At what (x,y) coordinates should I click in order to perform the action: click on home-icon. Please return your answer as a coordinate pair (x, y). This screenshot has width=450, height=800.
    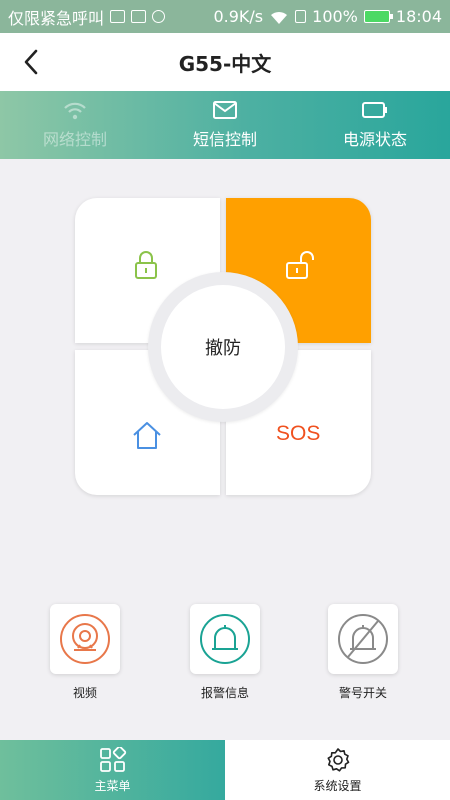
    Looking at the image, I should click on (147, 435).